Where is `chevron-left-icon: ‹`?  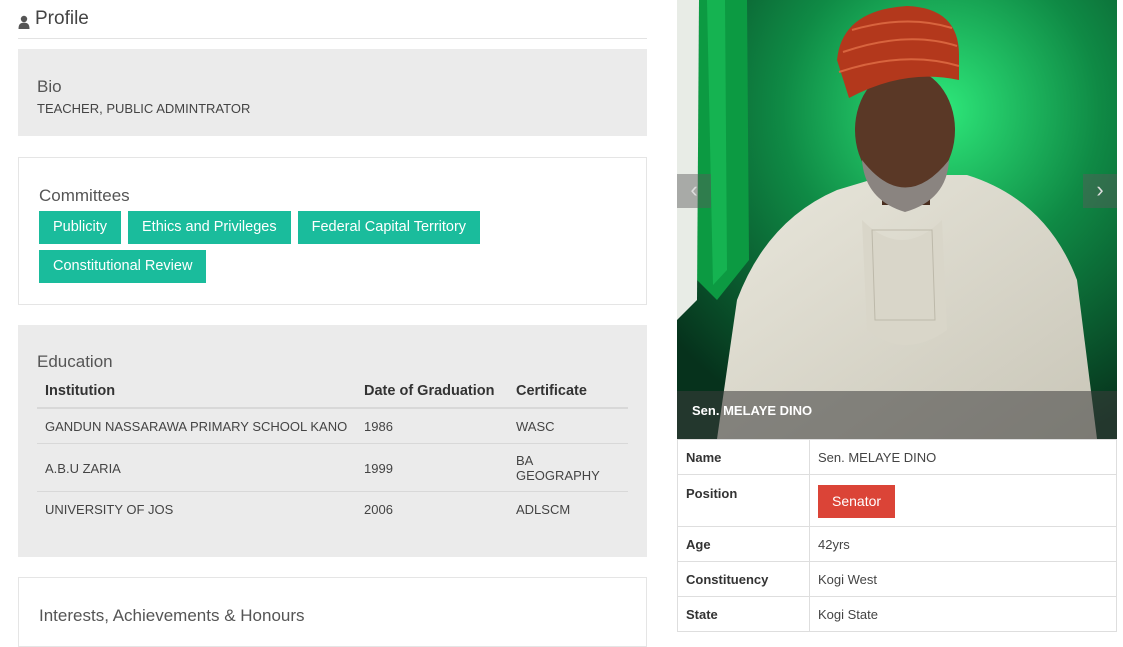
chevron-left-icon: ‹ is located at coordinates (694, 191).